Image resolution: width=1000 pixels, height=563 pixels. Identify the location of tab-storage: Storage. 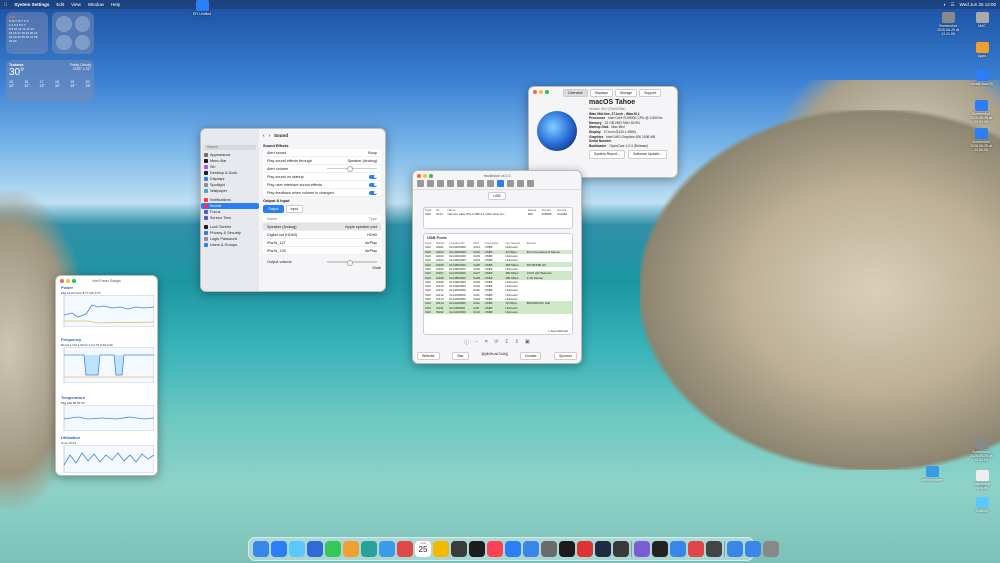
(626, 93).